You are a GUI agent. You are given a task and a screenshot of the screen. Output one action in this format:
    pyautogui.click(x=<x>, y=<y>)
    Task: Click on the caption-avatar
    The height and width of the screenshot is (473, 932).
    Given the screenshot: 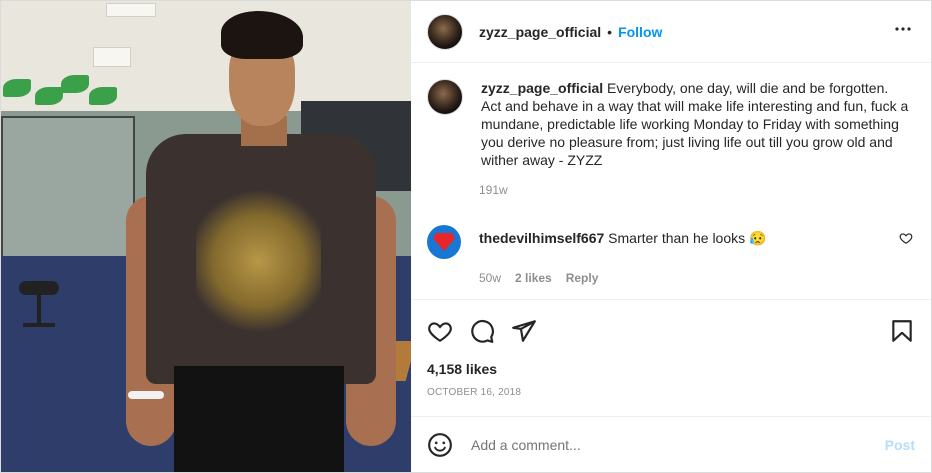 What is the action you would take?
    pyautogui.click(x=445, y=97)
    